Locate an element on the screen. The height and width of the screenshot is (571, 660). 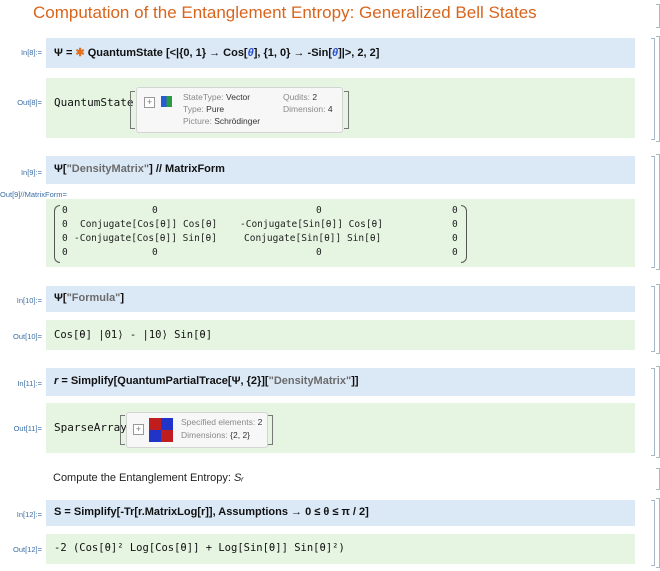
input-label: In[9]:= is located at coordinates (31, 172).